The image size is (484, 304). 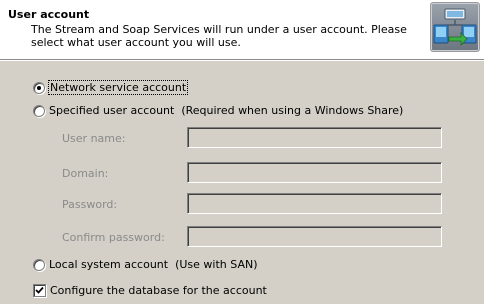 I want to click on configure-db-checkbox, so click(x=39, y=290).